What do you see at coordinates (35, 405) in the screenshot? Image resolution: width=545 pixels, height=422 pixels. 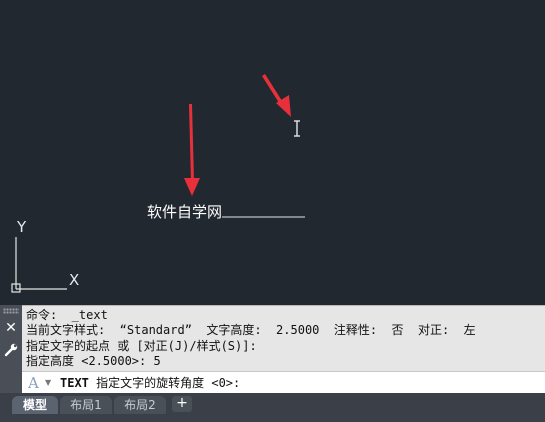 I see `tab-model: 模型` at bounding box center [35, 405].